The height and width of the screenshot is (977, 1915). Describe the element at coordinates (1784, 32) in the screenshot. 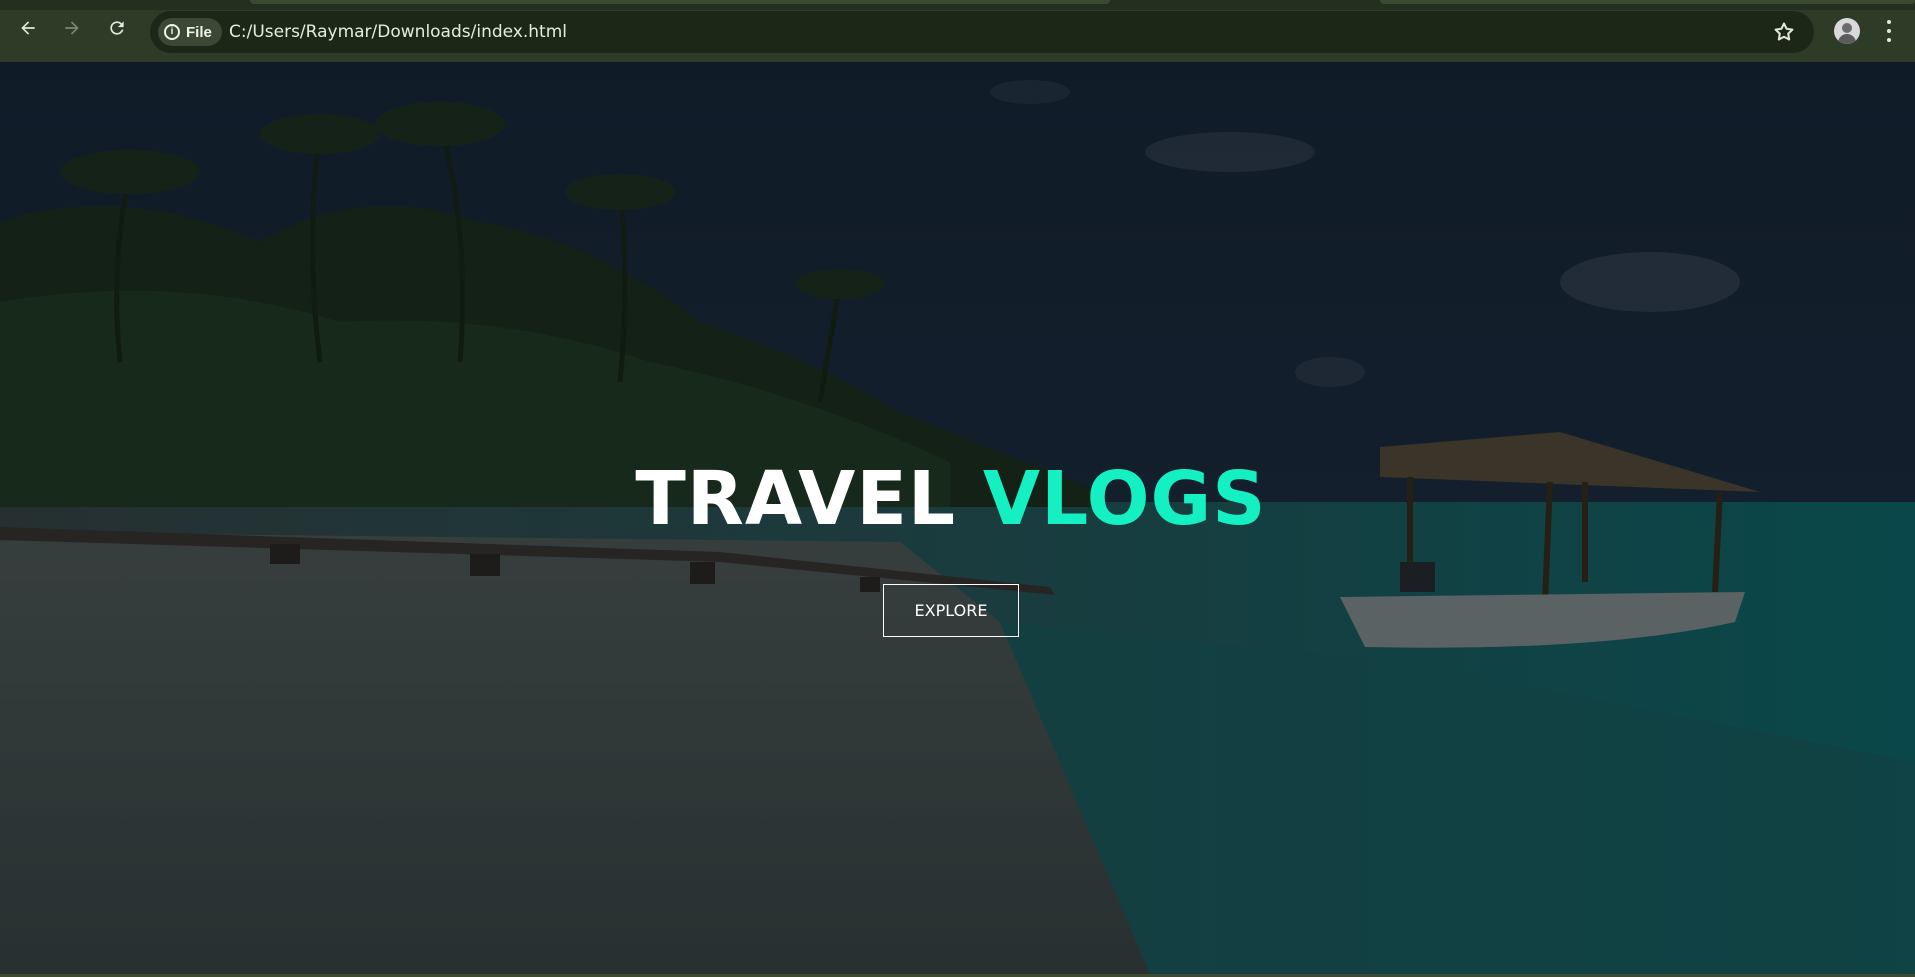

I see `star-icon` at that location.